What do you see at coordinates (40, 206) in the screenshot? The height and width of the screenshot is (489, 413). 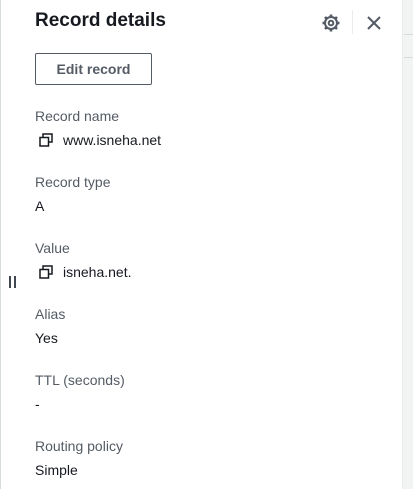 I see `record-type-value: A` at bounding box center [40, 206].